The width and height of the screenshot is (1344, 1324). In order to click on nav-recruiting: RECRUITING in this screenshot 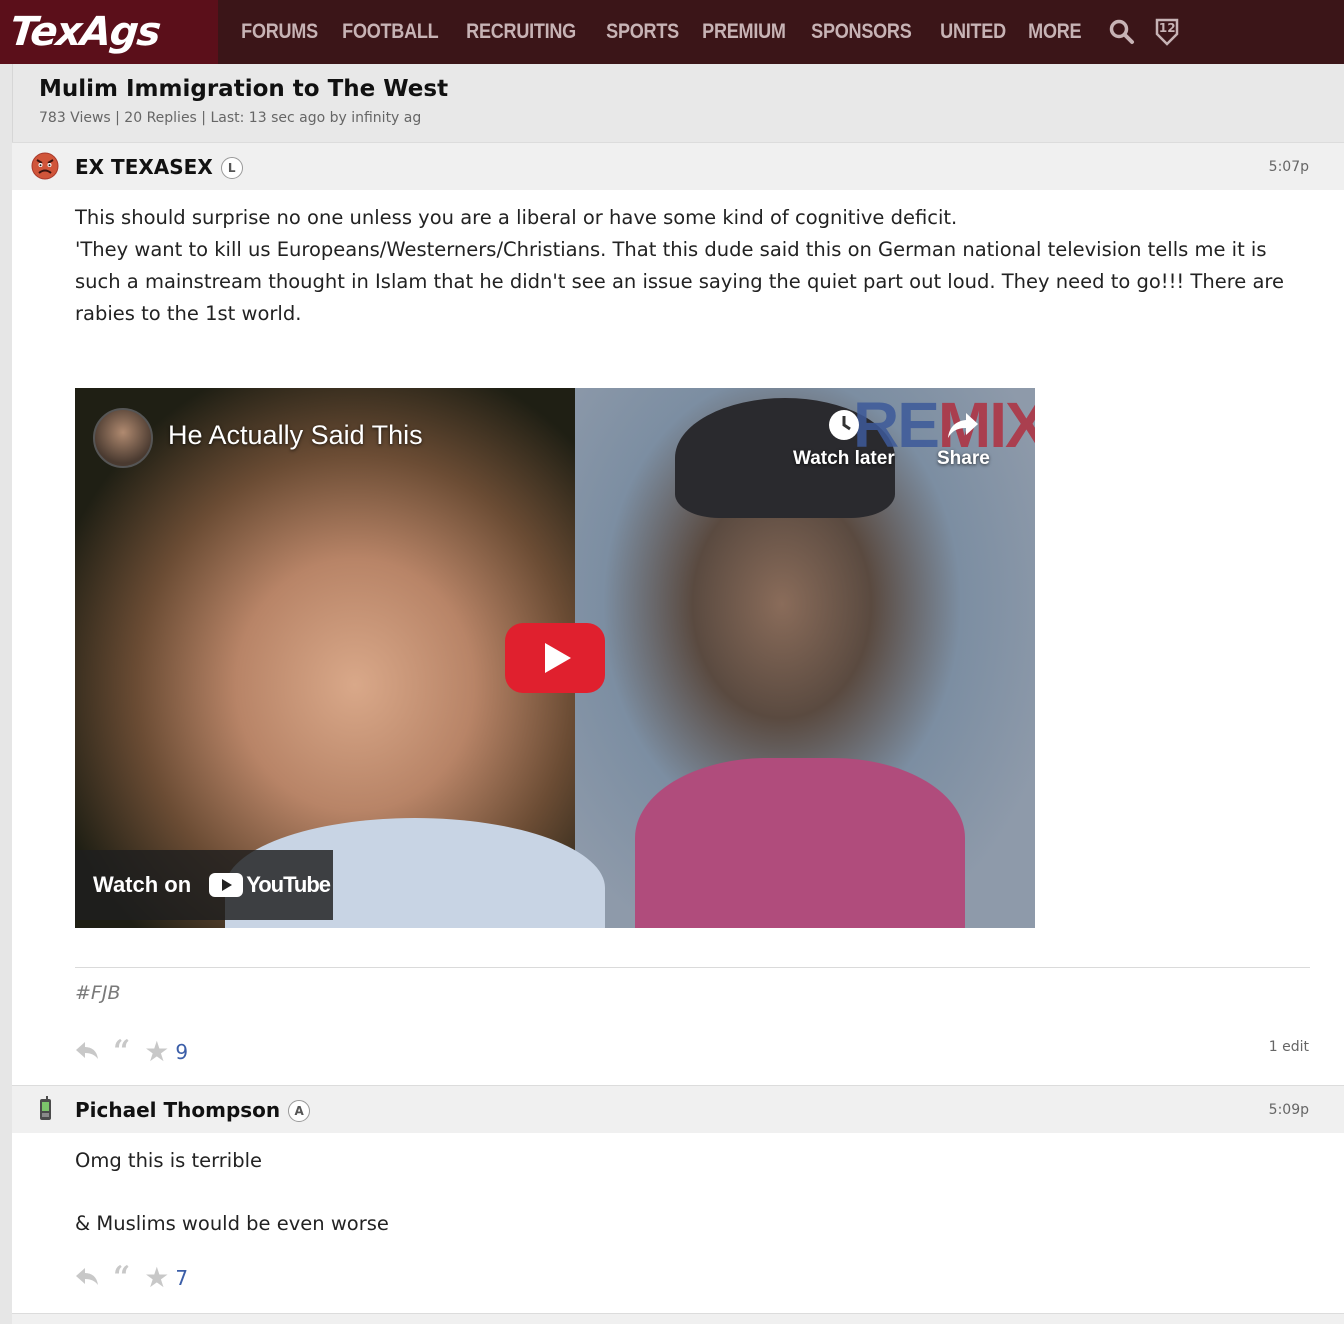, I will do `click(521, 32)`.